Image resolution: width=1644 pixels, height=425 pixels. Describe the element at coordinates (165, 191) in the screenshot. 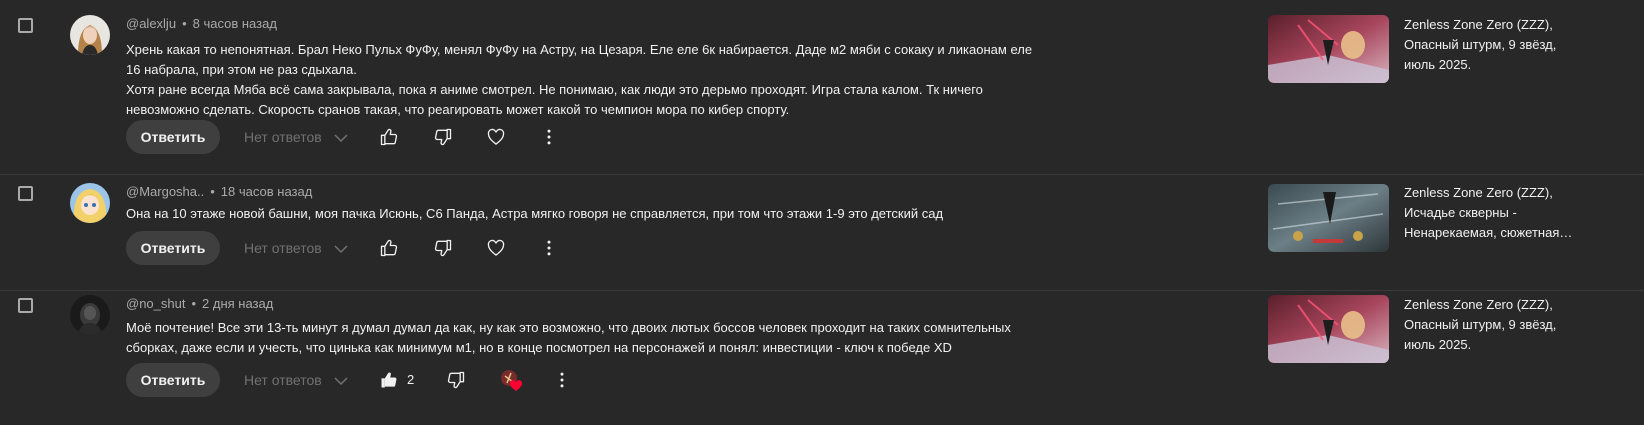

I see `author-name: @Margosha..` at that location.